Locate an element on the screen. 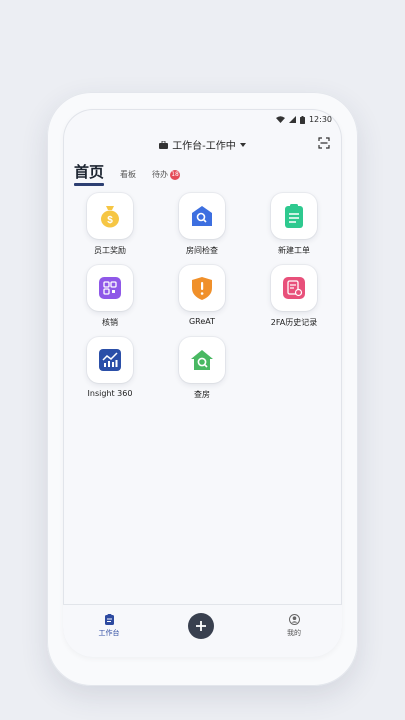 This screenshot has height=720, width=405. briefcase-icon is located at coordinates (164, 144).